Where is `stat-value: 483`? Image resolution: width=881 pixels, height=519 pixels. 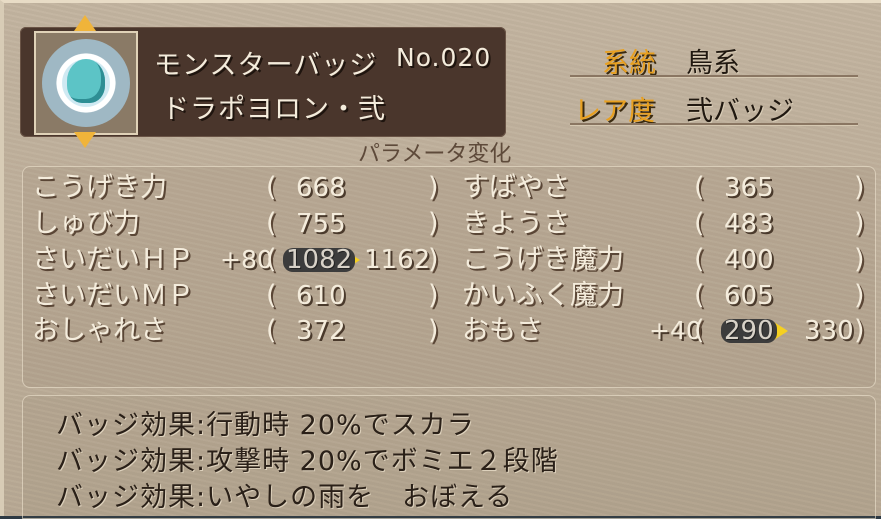
stat-value: 483 is located at coordinates (749, 224).